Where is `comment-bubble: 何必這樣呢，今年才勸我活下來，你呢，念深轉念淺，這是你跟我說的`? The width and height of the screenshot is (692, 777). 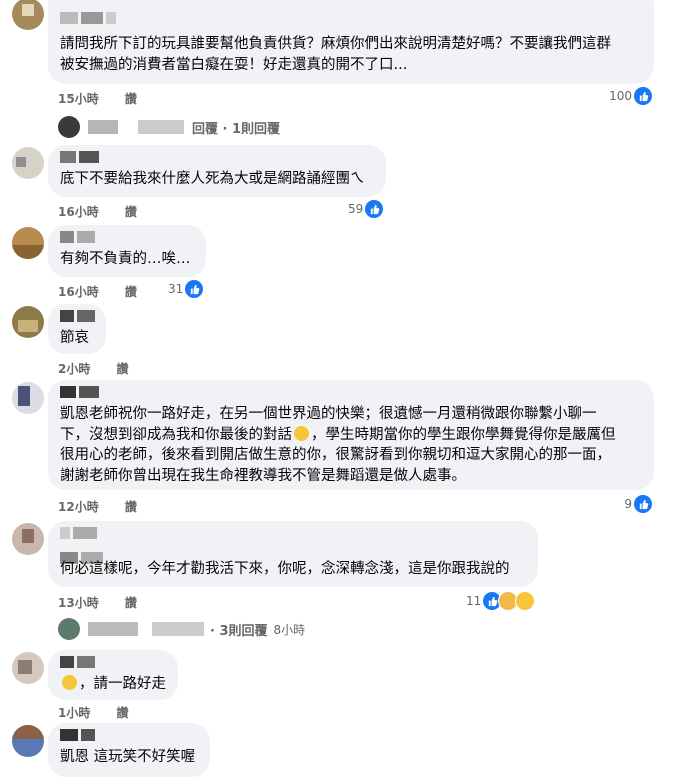
comment-bubble: 何必這樣呢，今年才勸我活下來，你呢，念深轉念淺，這是你跟我說的 is located at coordinates (293, 554).